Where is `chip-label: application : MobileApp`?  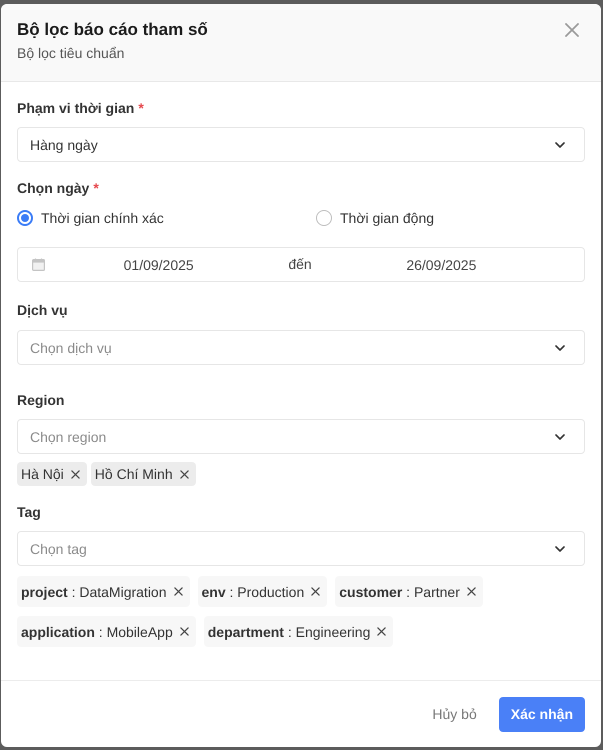 chip-label: application : MobileApp is located at coordinates (97, 632).